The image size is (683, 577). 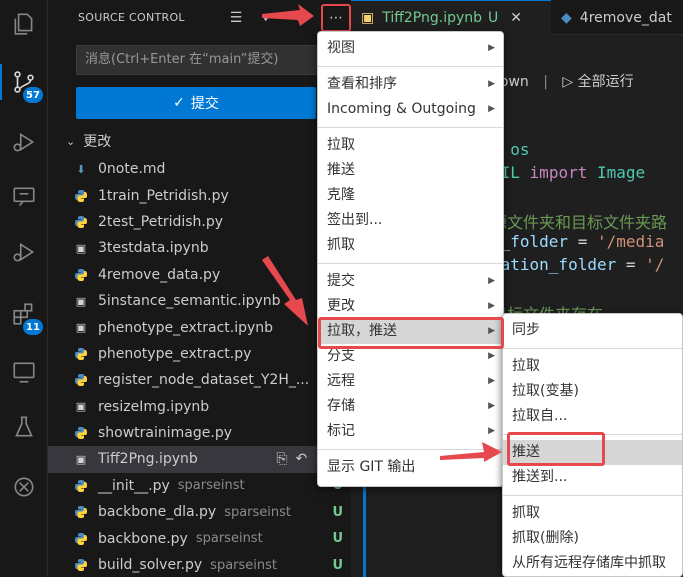 I want to click on arrow-to-more, so click(x=288, y=15).